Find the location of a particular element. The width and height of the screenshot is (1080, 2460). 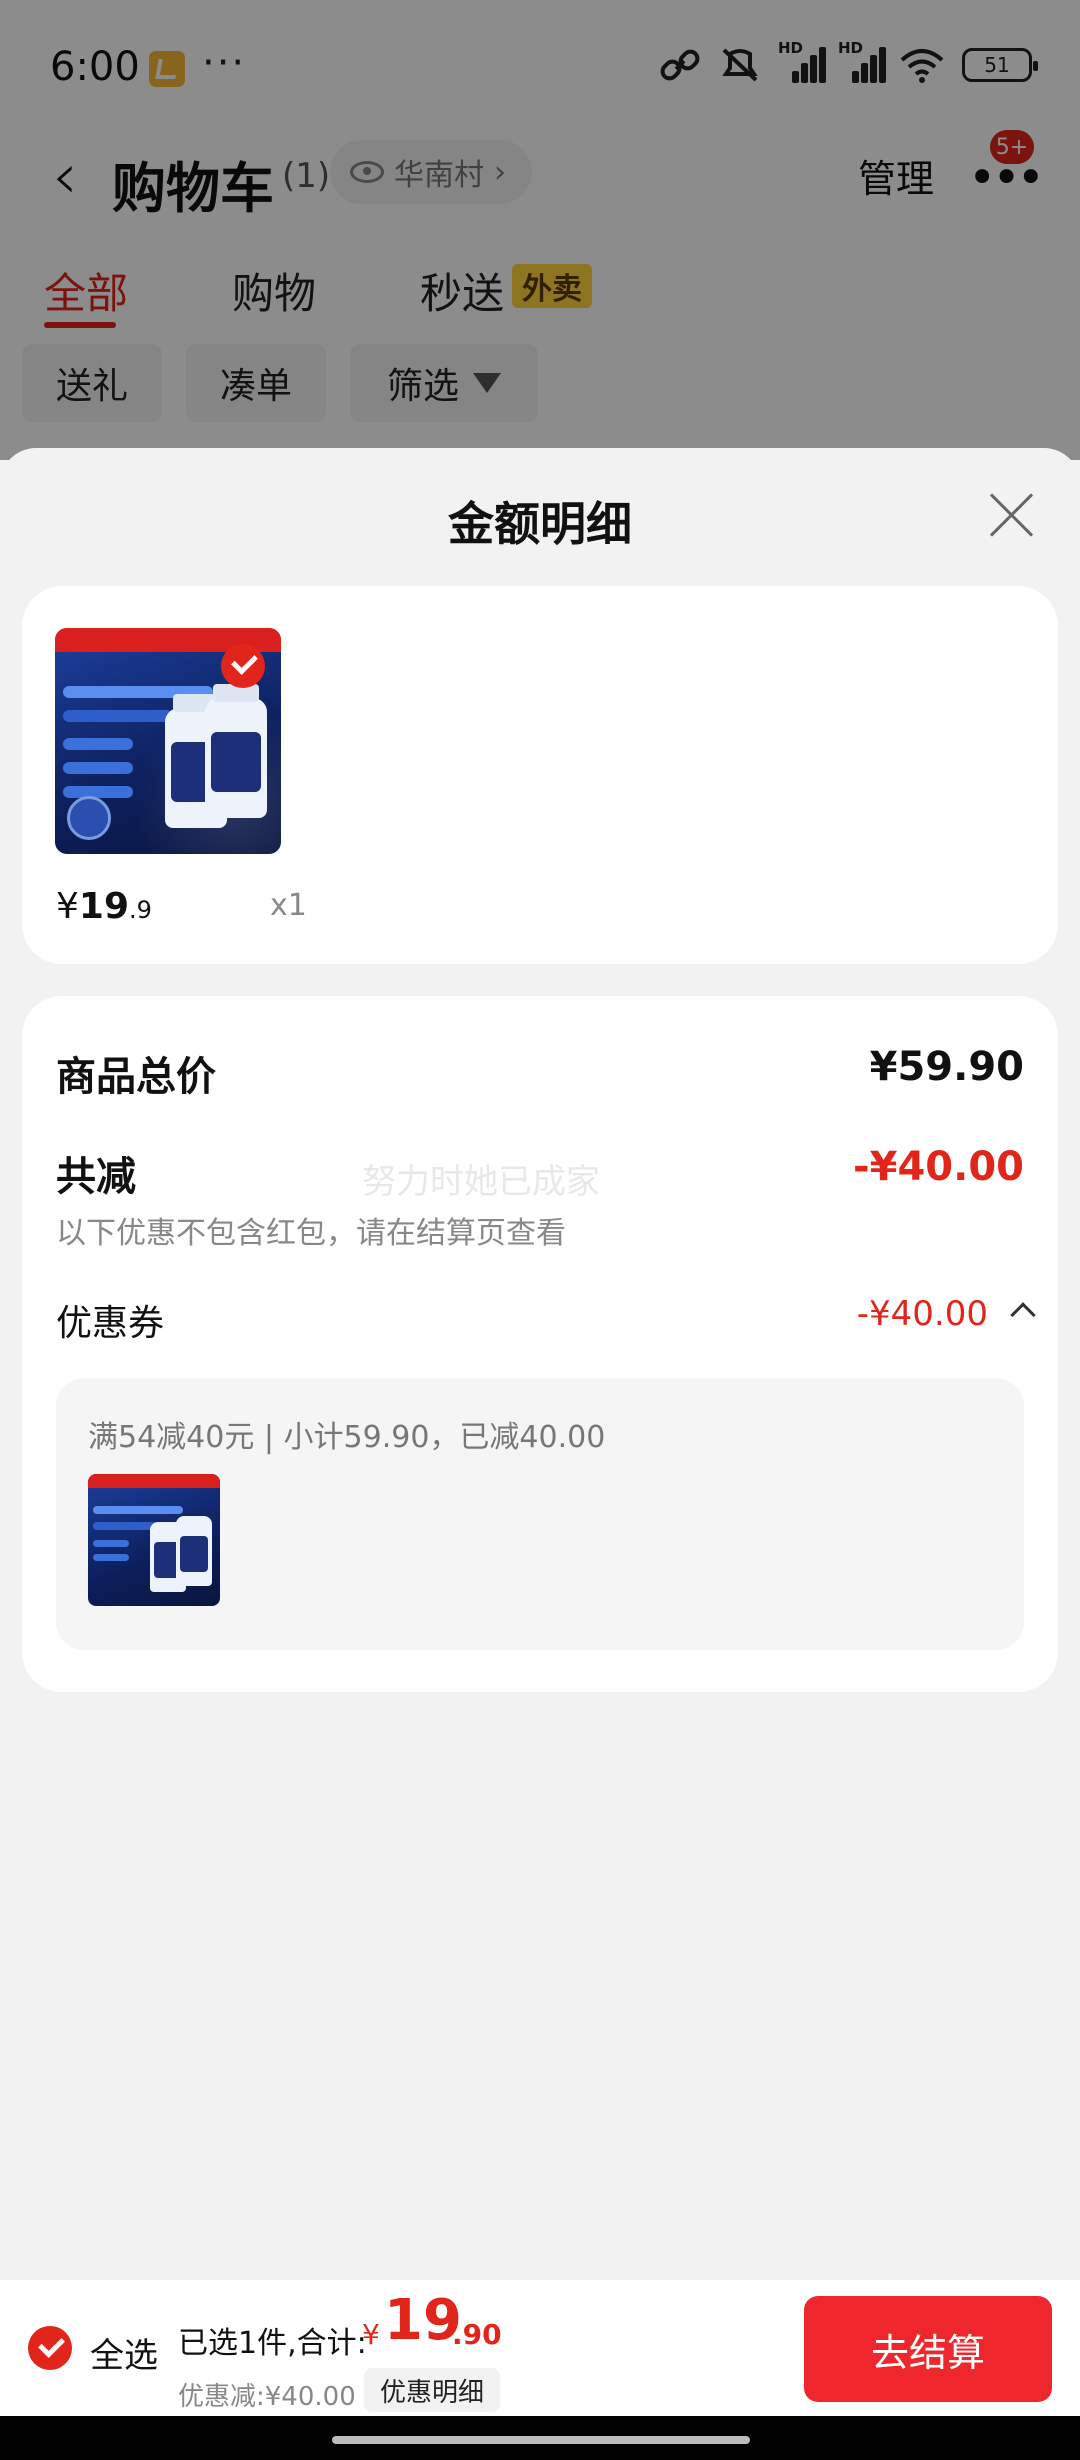

reduce-note: 以下优惠不包含红包，请在结算页查看 is located at coordinates (311, 1233).